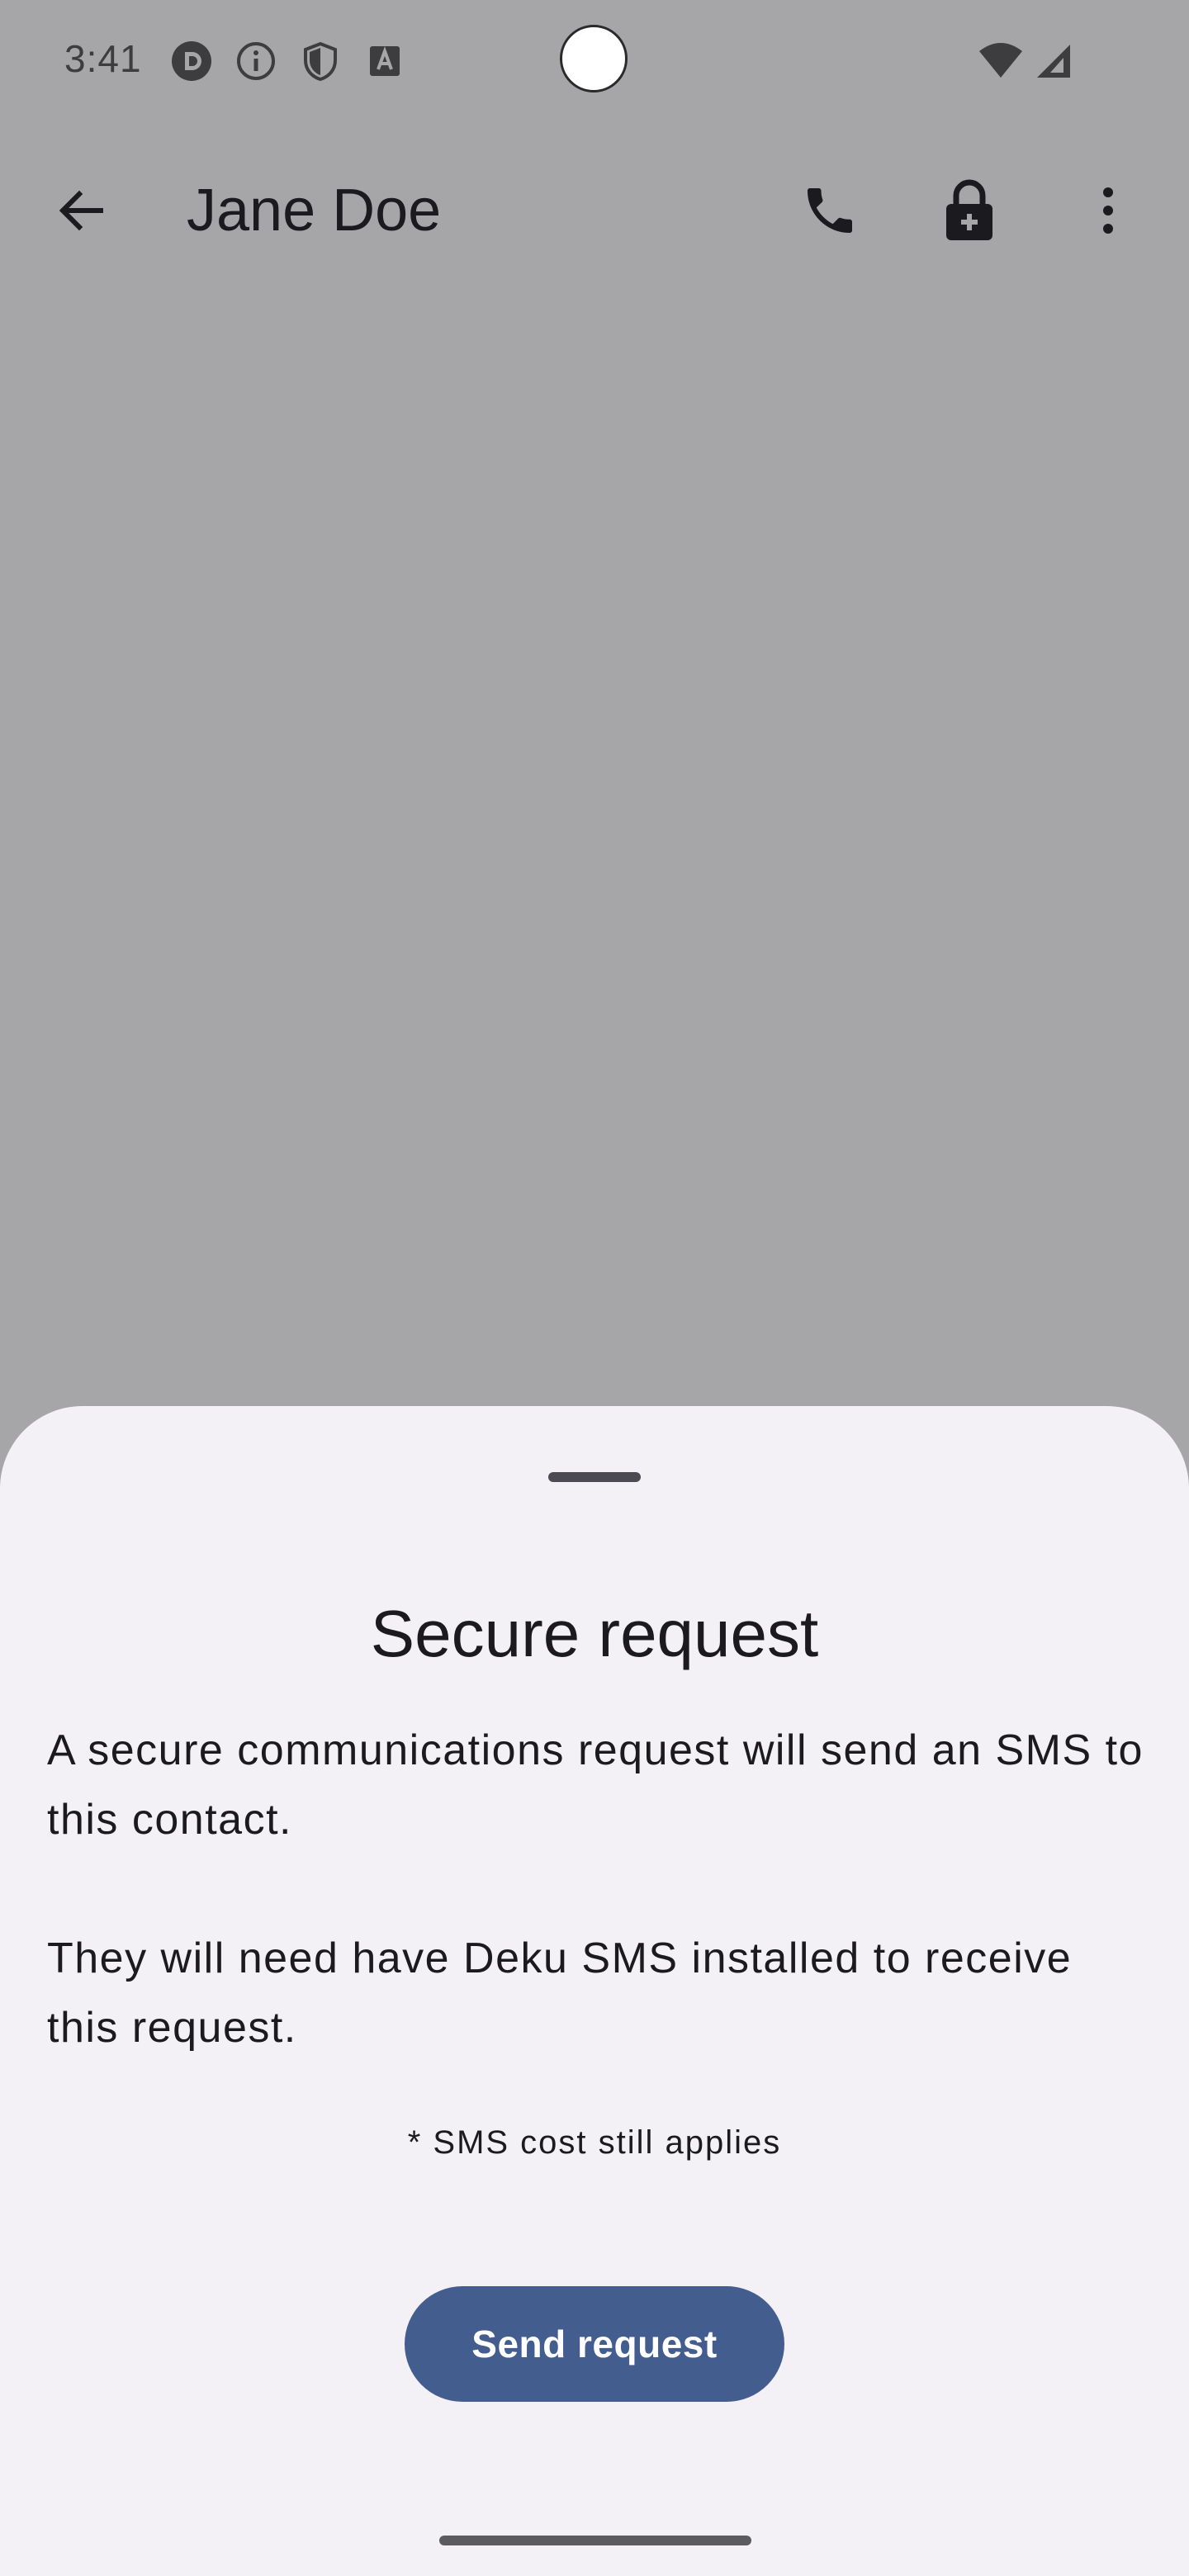  What do you see at coordinates (594, 2142) in the screenshot?
I see `sms-cost-note: * SMS cost still applies` at bounding box center [594, 2142].